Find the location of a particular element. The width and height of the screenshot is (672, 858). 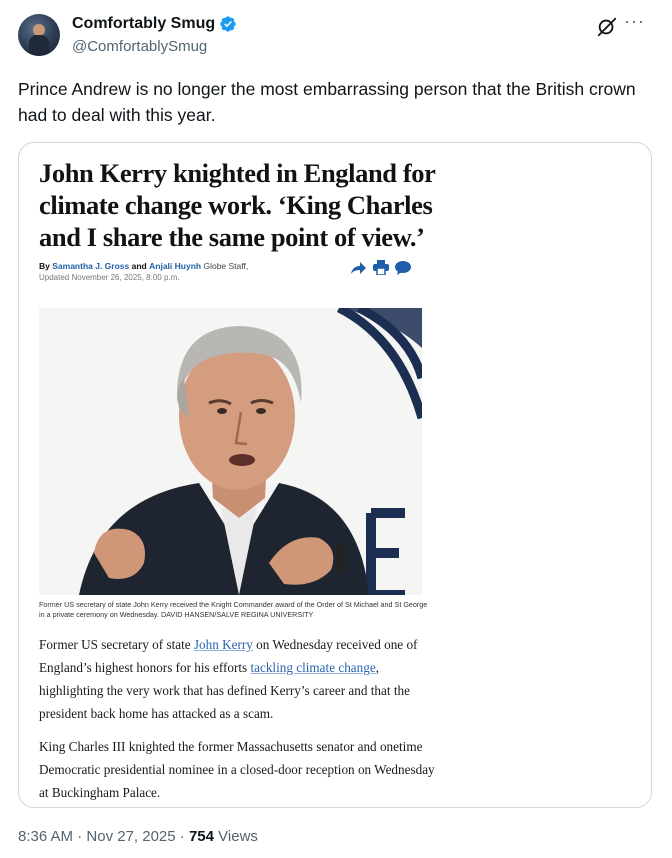

author-name-row: Comfortably Smug is located at coordinates (154, 24).